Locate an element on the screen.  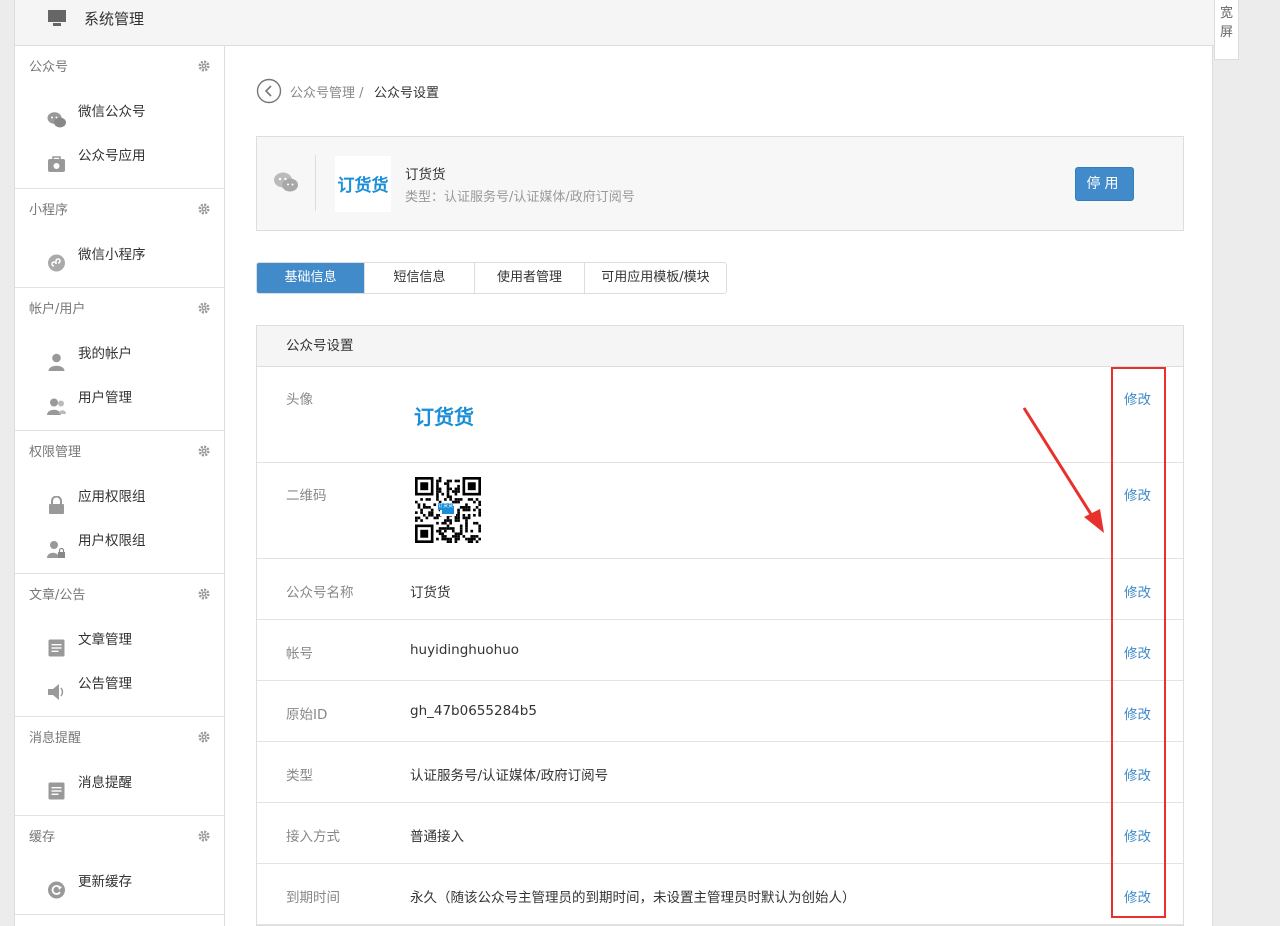
sidebar-item-label: 应用权限组 is located at coordinates (112, 497).